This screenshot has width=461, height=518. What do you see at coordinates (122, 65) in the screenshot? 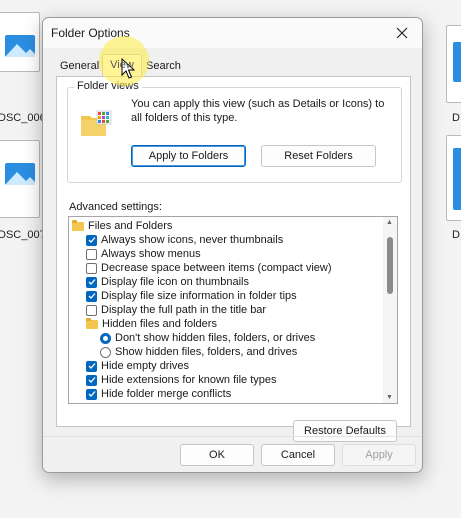
I see `tab-label: View` at bounding box center [122, 65].